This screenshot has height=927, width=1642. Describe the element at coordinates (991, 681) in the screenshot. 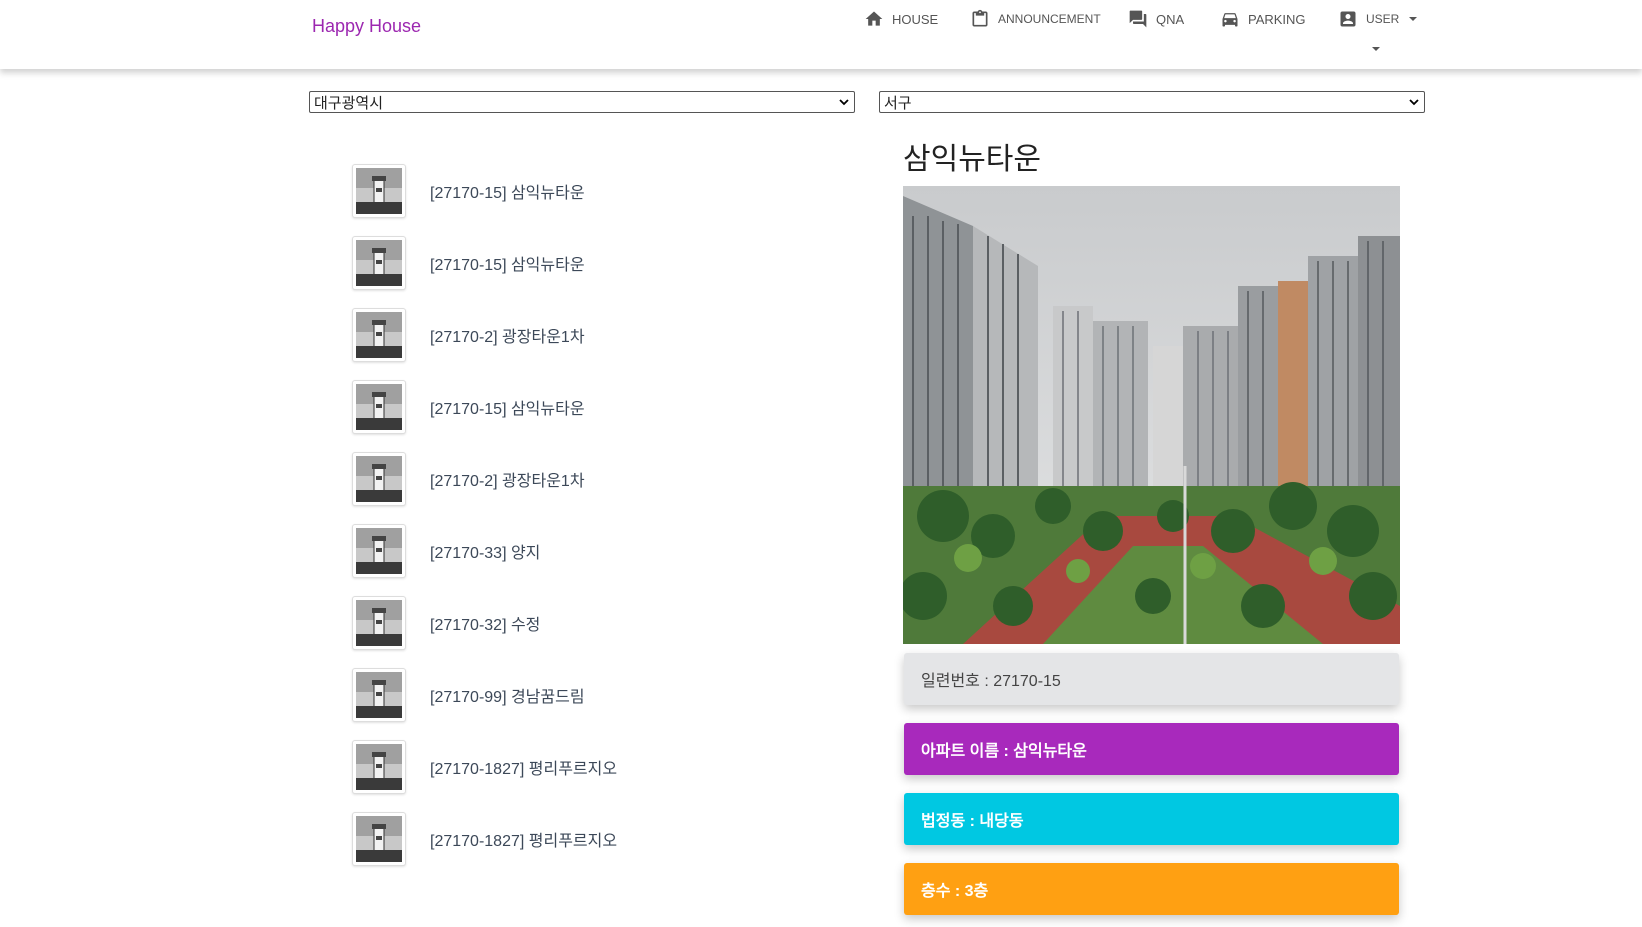

I see `serial-number-text: 일련번호 : 27170-15` at that location.